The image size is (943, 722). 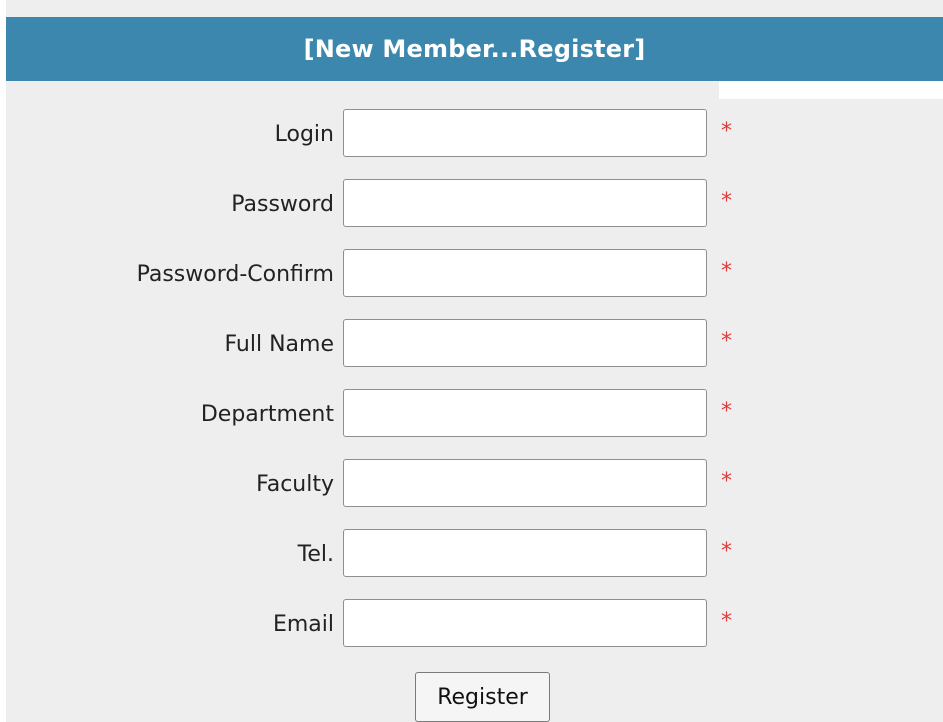 What do you see at coordinates (474, 49) in the screenshot?
I see `page-title: [New Member...Register]` at bounding box center [474, 49].